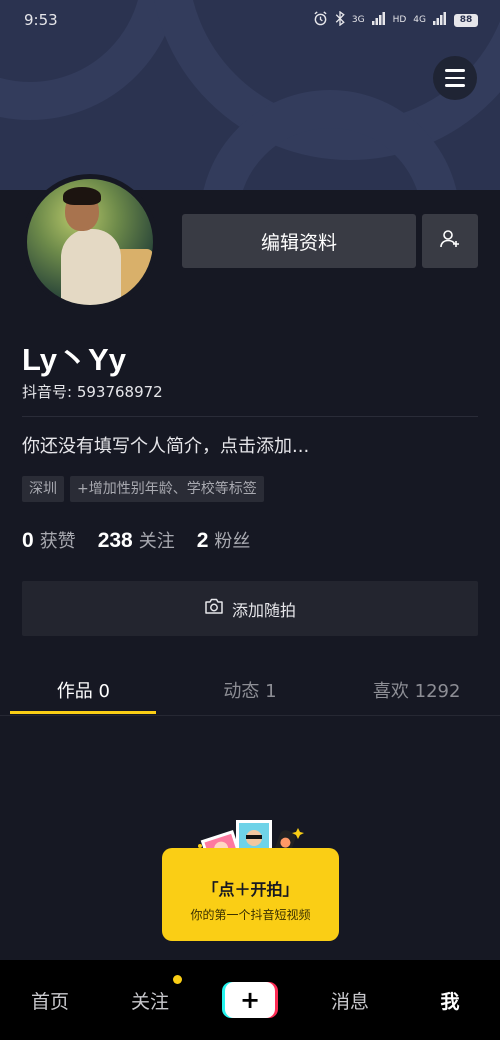  What do you see at coordinates (92, 392) in the screenshot?
I see `douyin-id: 抖音号: 593768972` at bounding box center [92, 392].